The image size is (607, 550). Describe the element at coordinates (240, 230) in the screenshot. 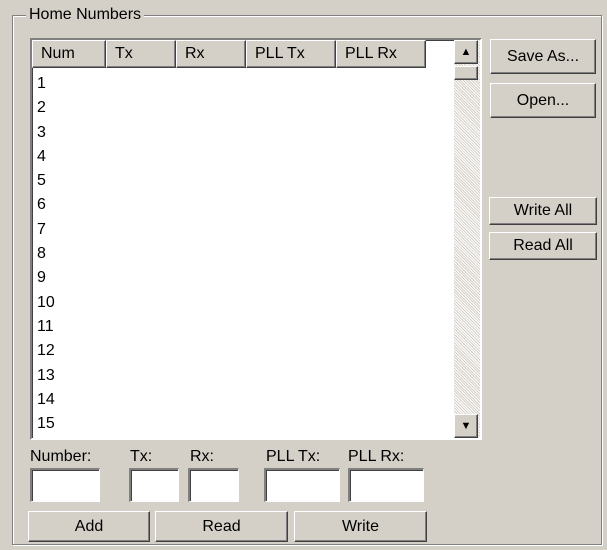

I see `list-row: 7` at that location.